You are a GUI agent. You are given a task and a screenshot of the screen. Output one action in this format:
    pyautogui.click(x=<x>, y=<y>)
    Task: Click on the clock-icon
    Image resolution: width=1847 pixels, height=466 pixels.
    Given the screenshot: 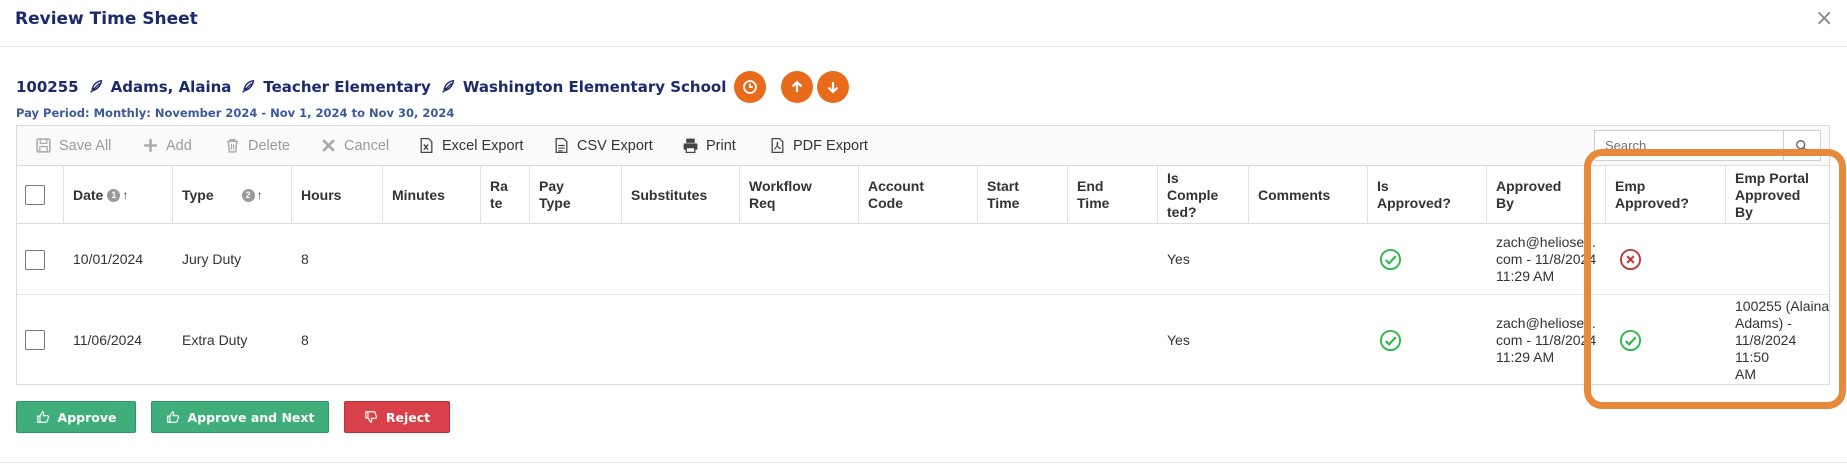 What is the action you would take?
    pyautogui.click(x=750, y=87)
    